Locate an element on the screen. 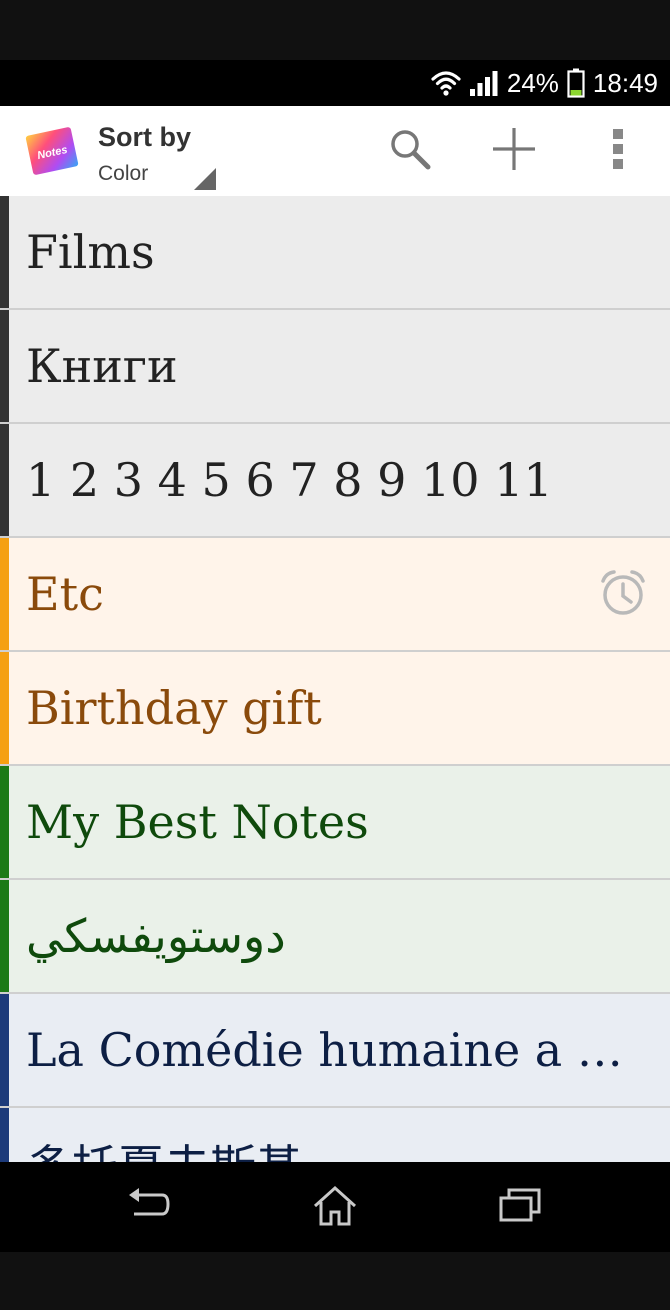  top-frame is located at coordinates (335, 30).